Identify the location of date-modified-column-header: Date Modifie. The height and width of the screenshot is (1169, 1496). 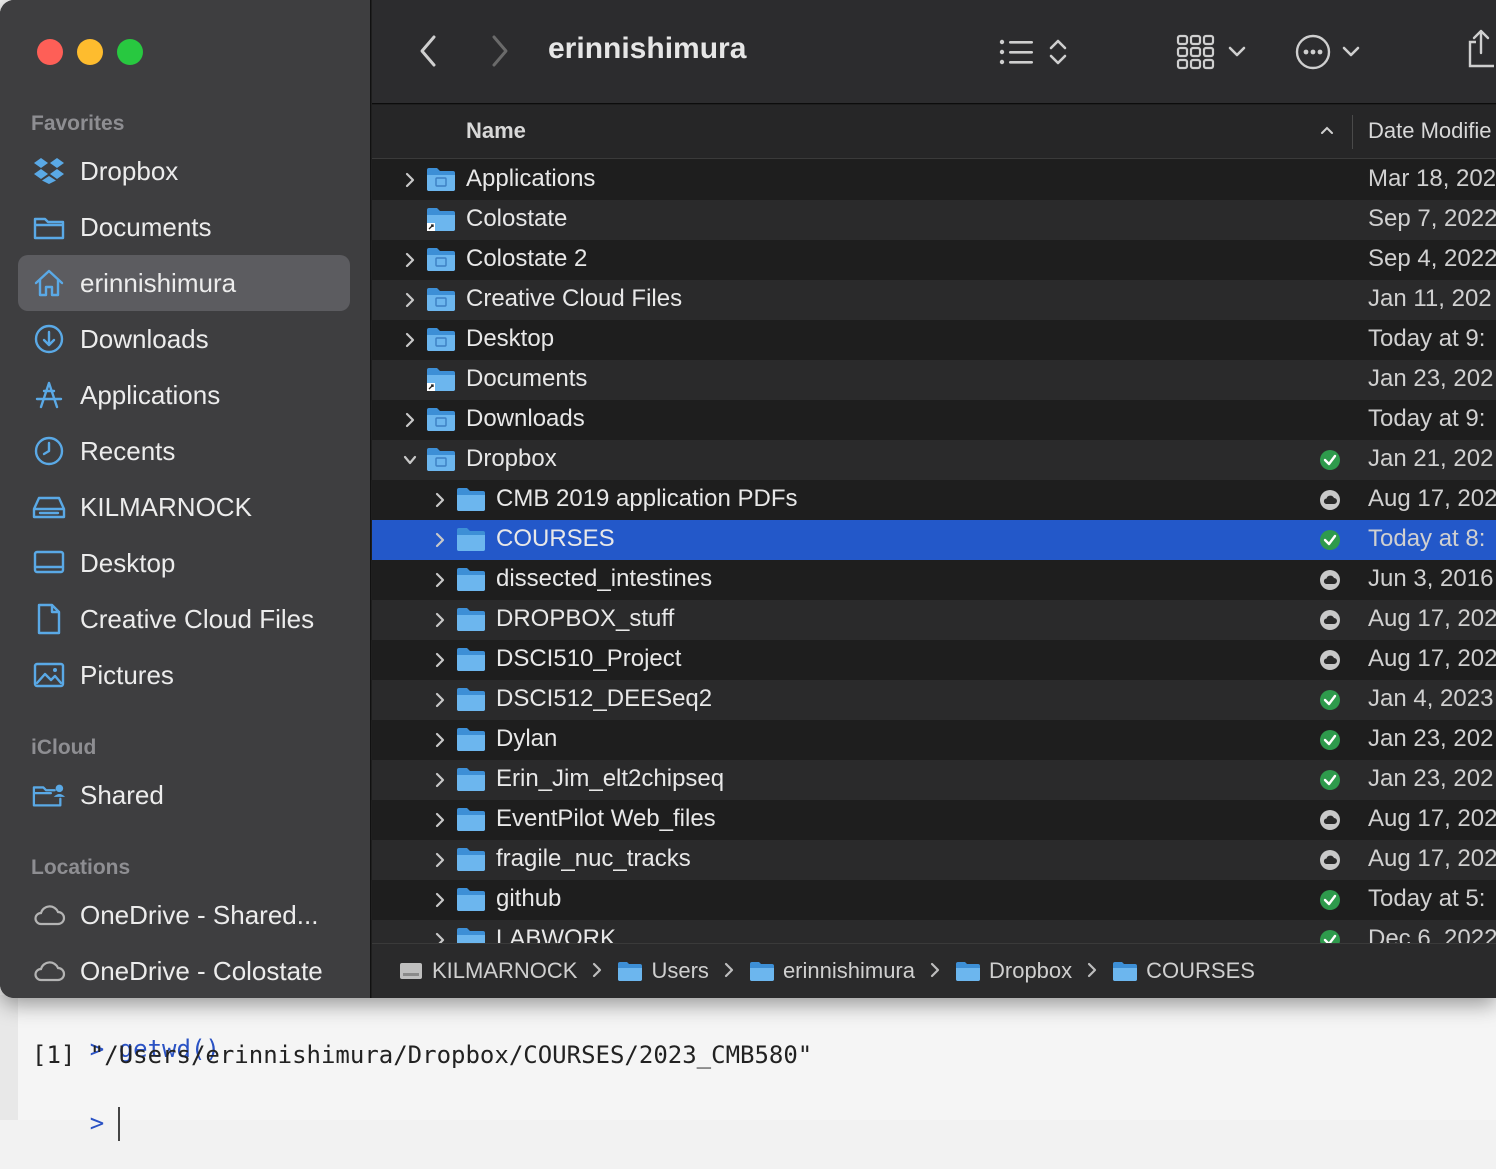
(1430, 131).